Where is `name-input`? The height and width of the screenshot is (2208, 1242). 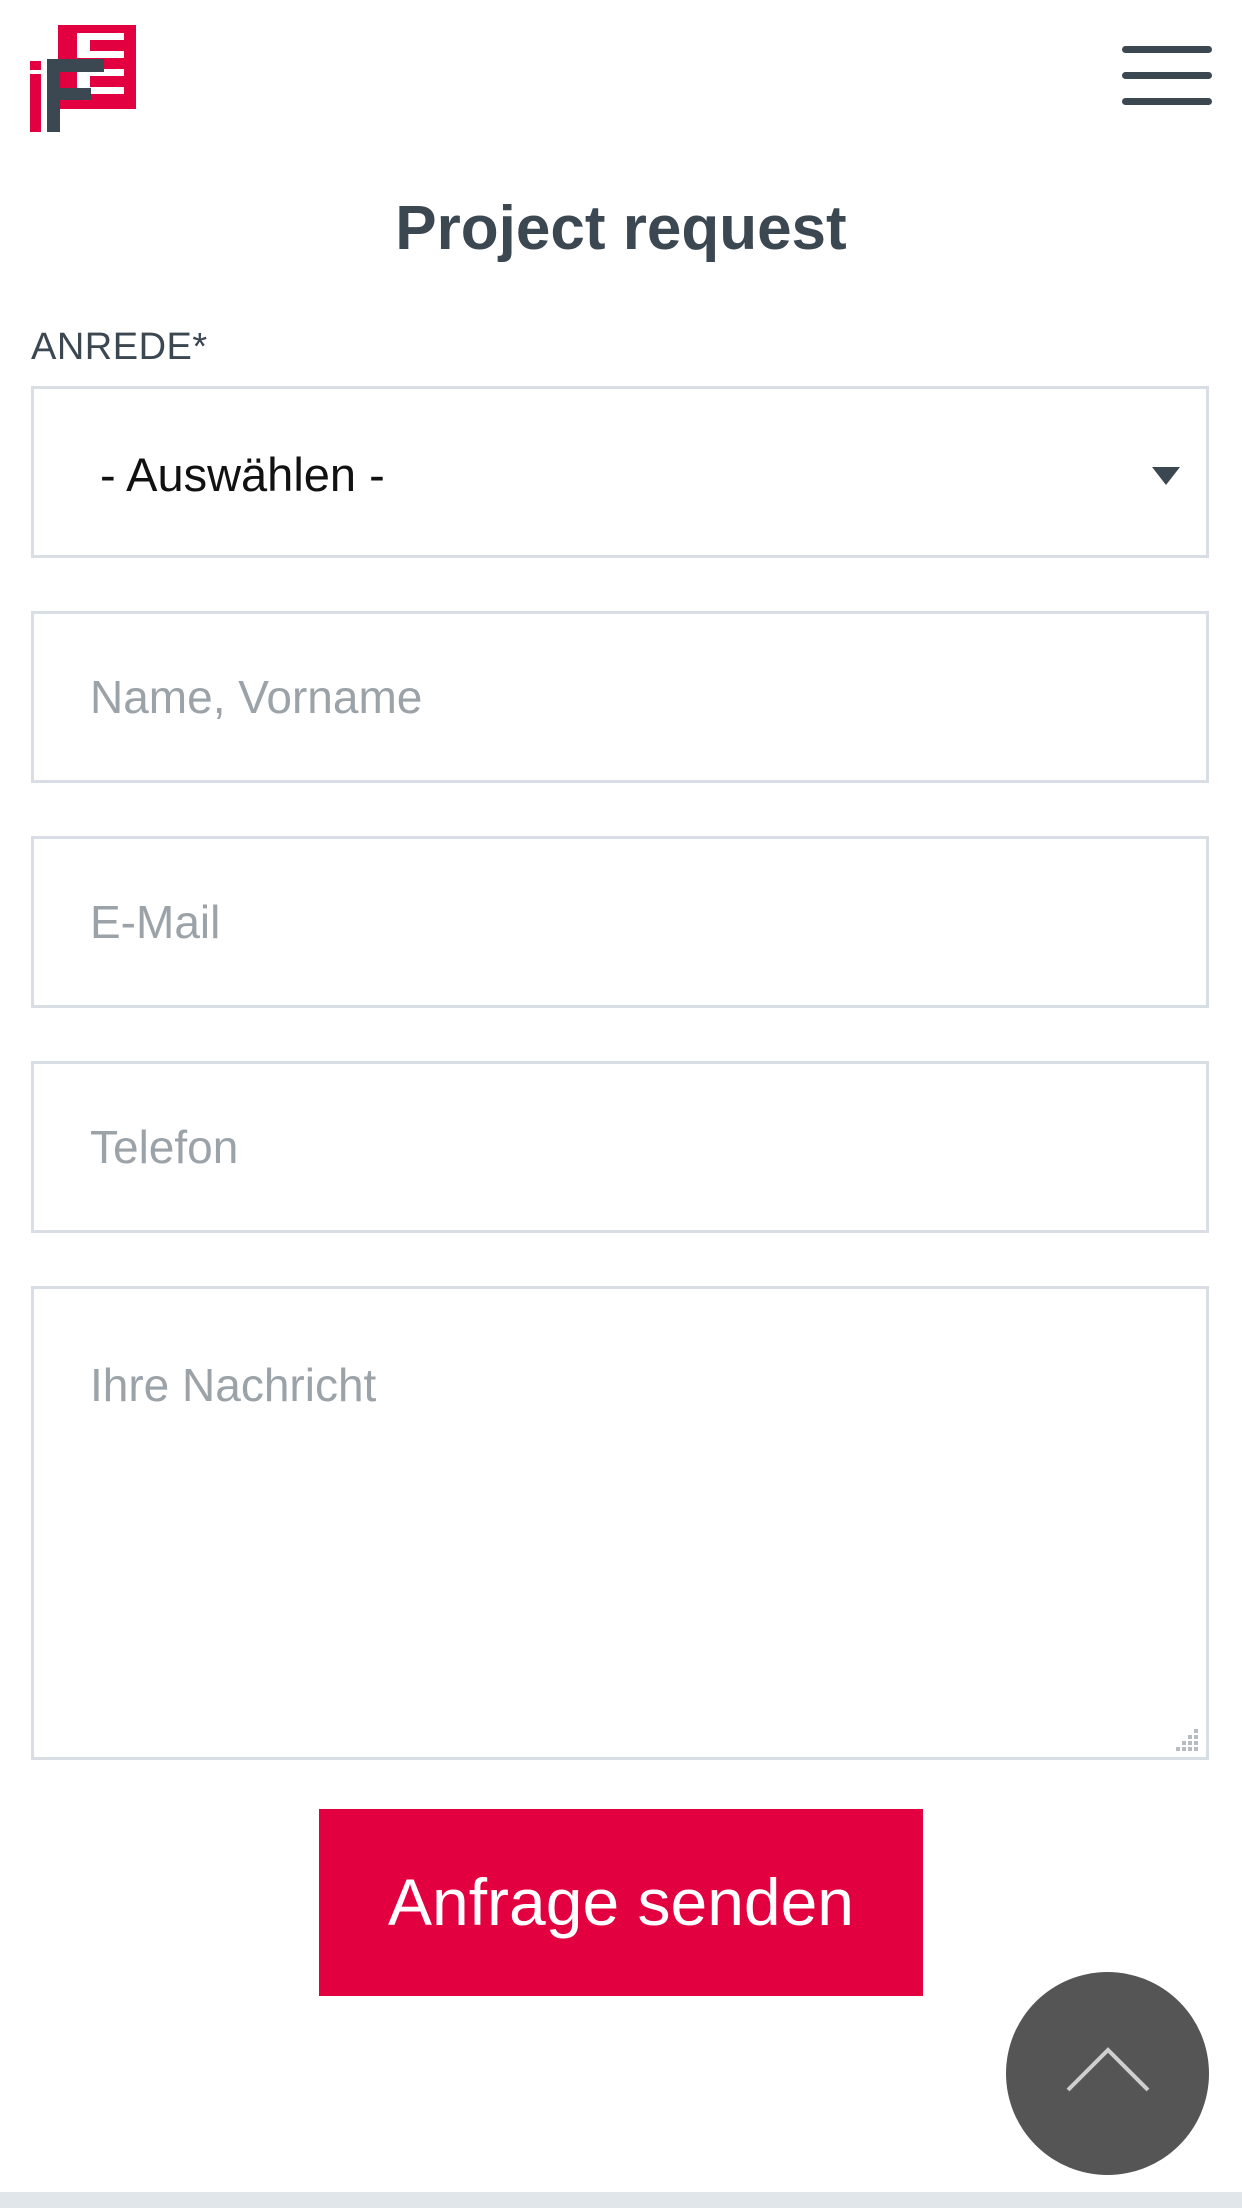
name-input is located at coordinates (620, 697).